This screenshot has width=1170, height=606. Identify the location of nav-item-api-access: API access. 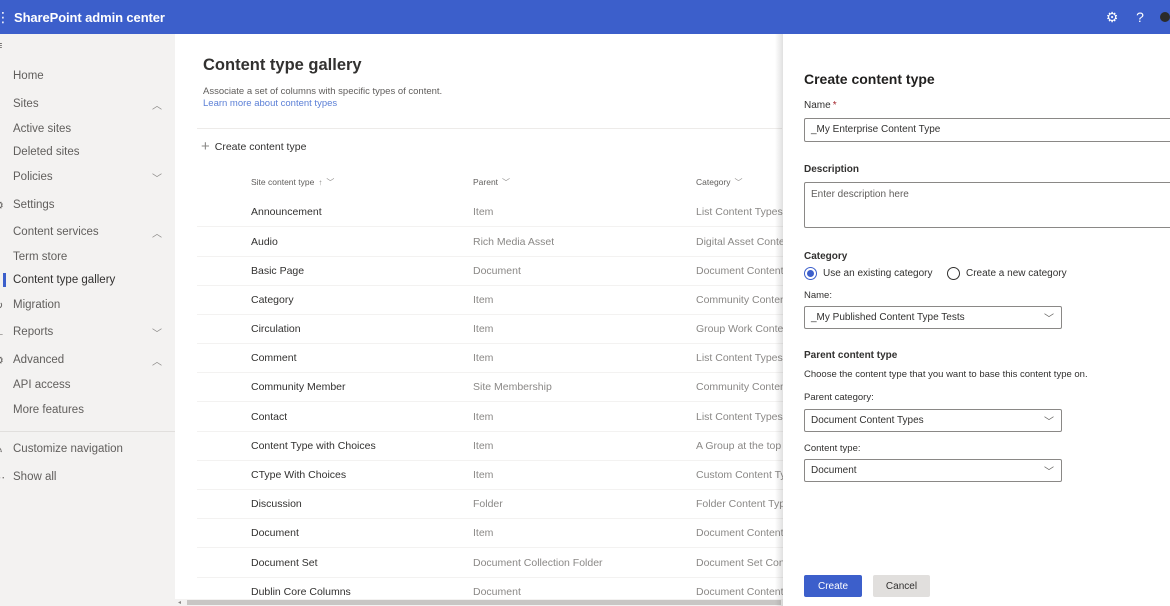
(87, 385).